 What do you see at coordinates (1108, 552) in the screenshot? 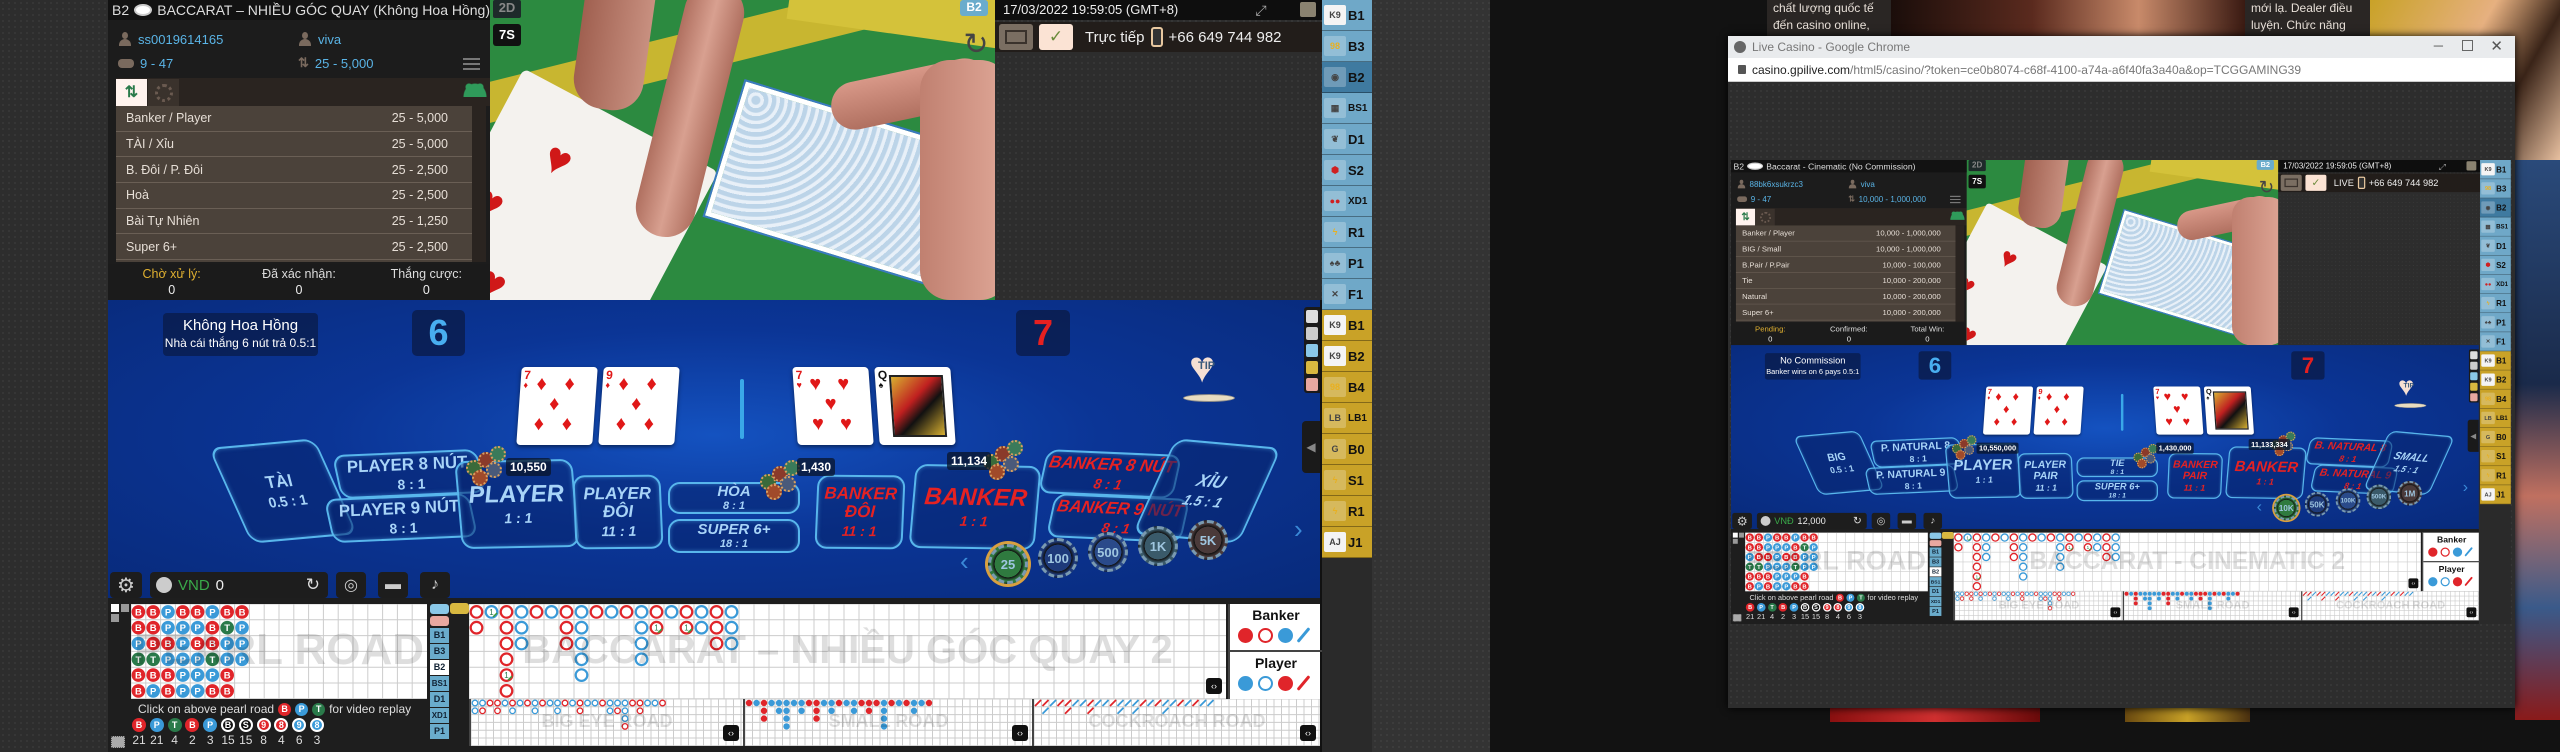
I see `chip-500: 500` at bounding box center [1108, 552].